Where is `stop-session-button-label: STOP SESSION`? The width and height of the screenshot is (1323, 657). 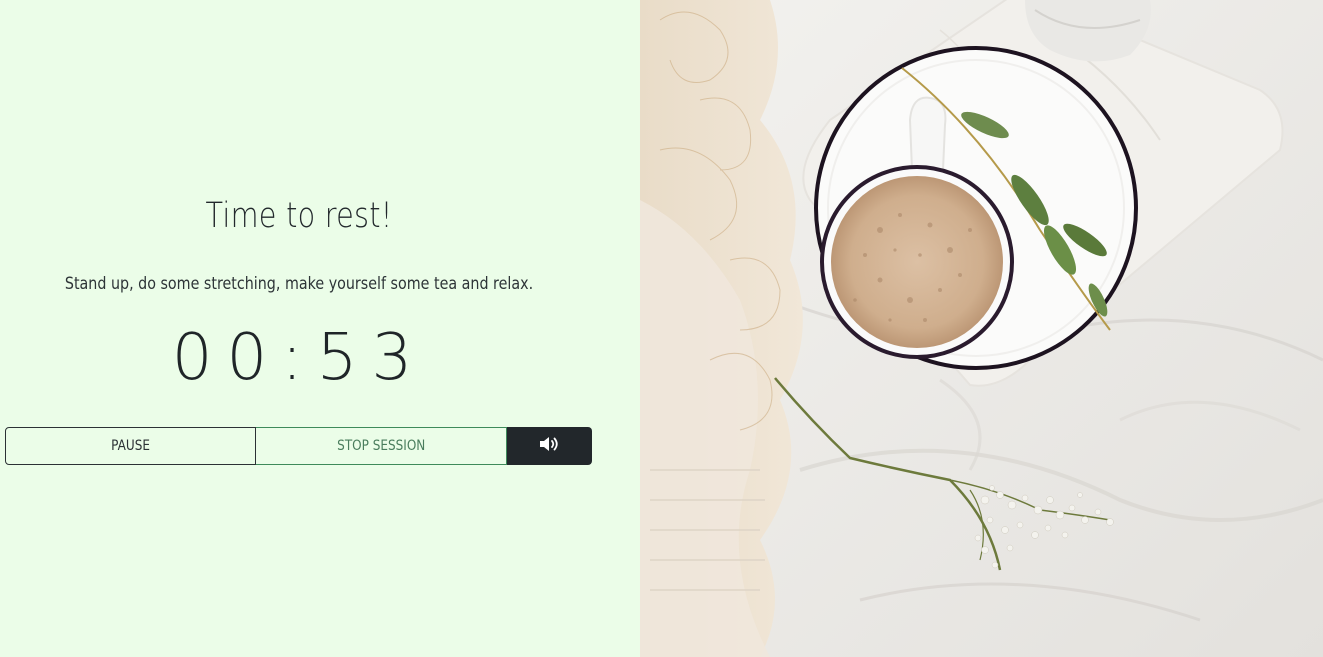
stop-session-button-label: STOP SESSION is located at coordinates (381, 446).